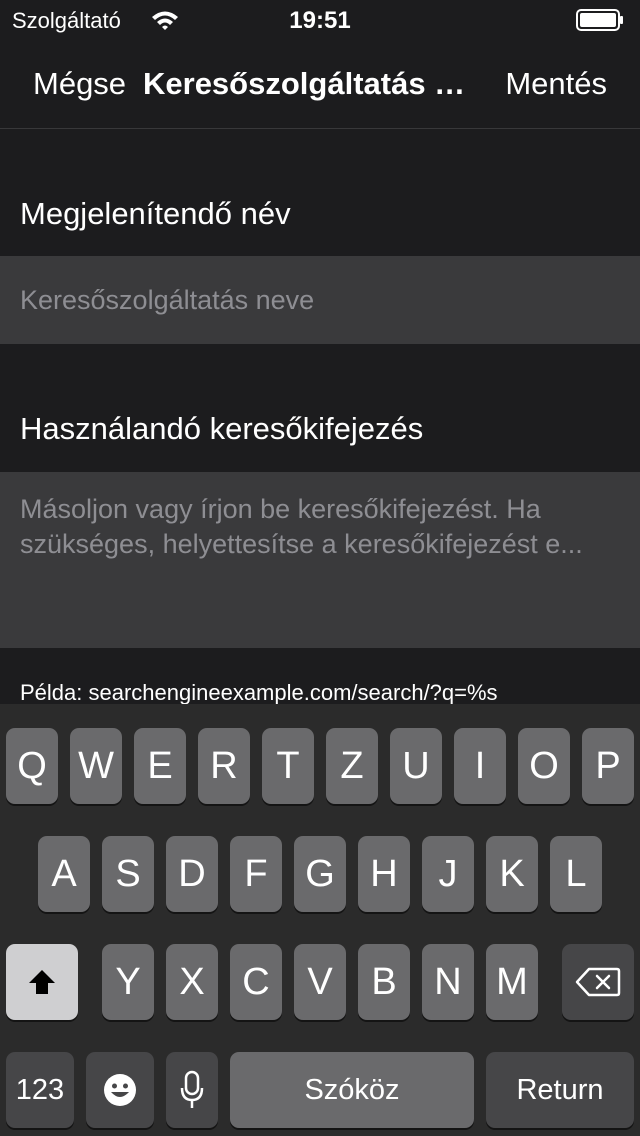 This screenshot has width=640, height=1136. I want to click on clock: 19:51, so click(320, 20).